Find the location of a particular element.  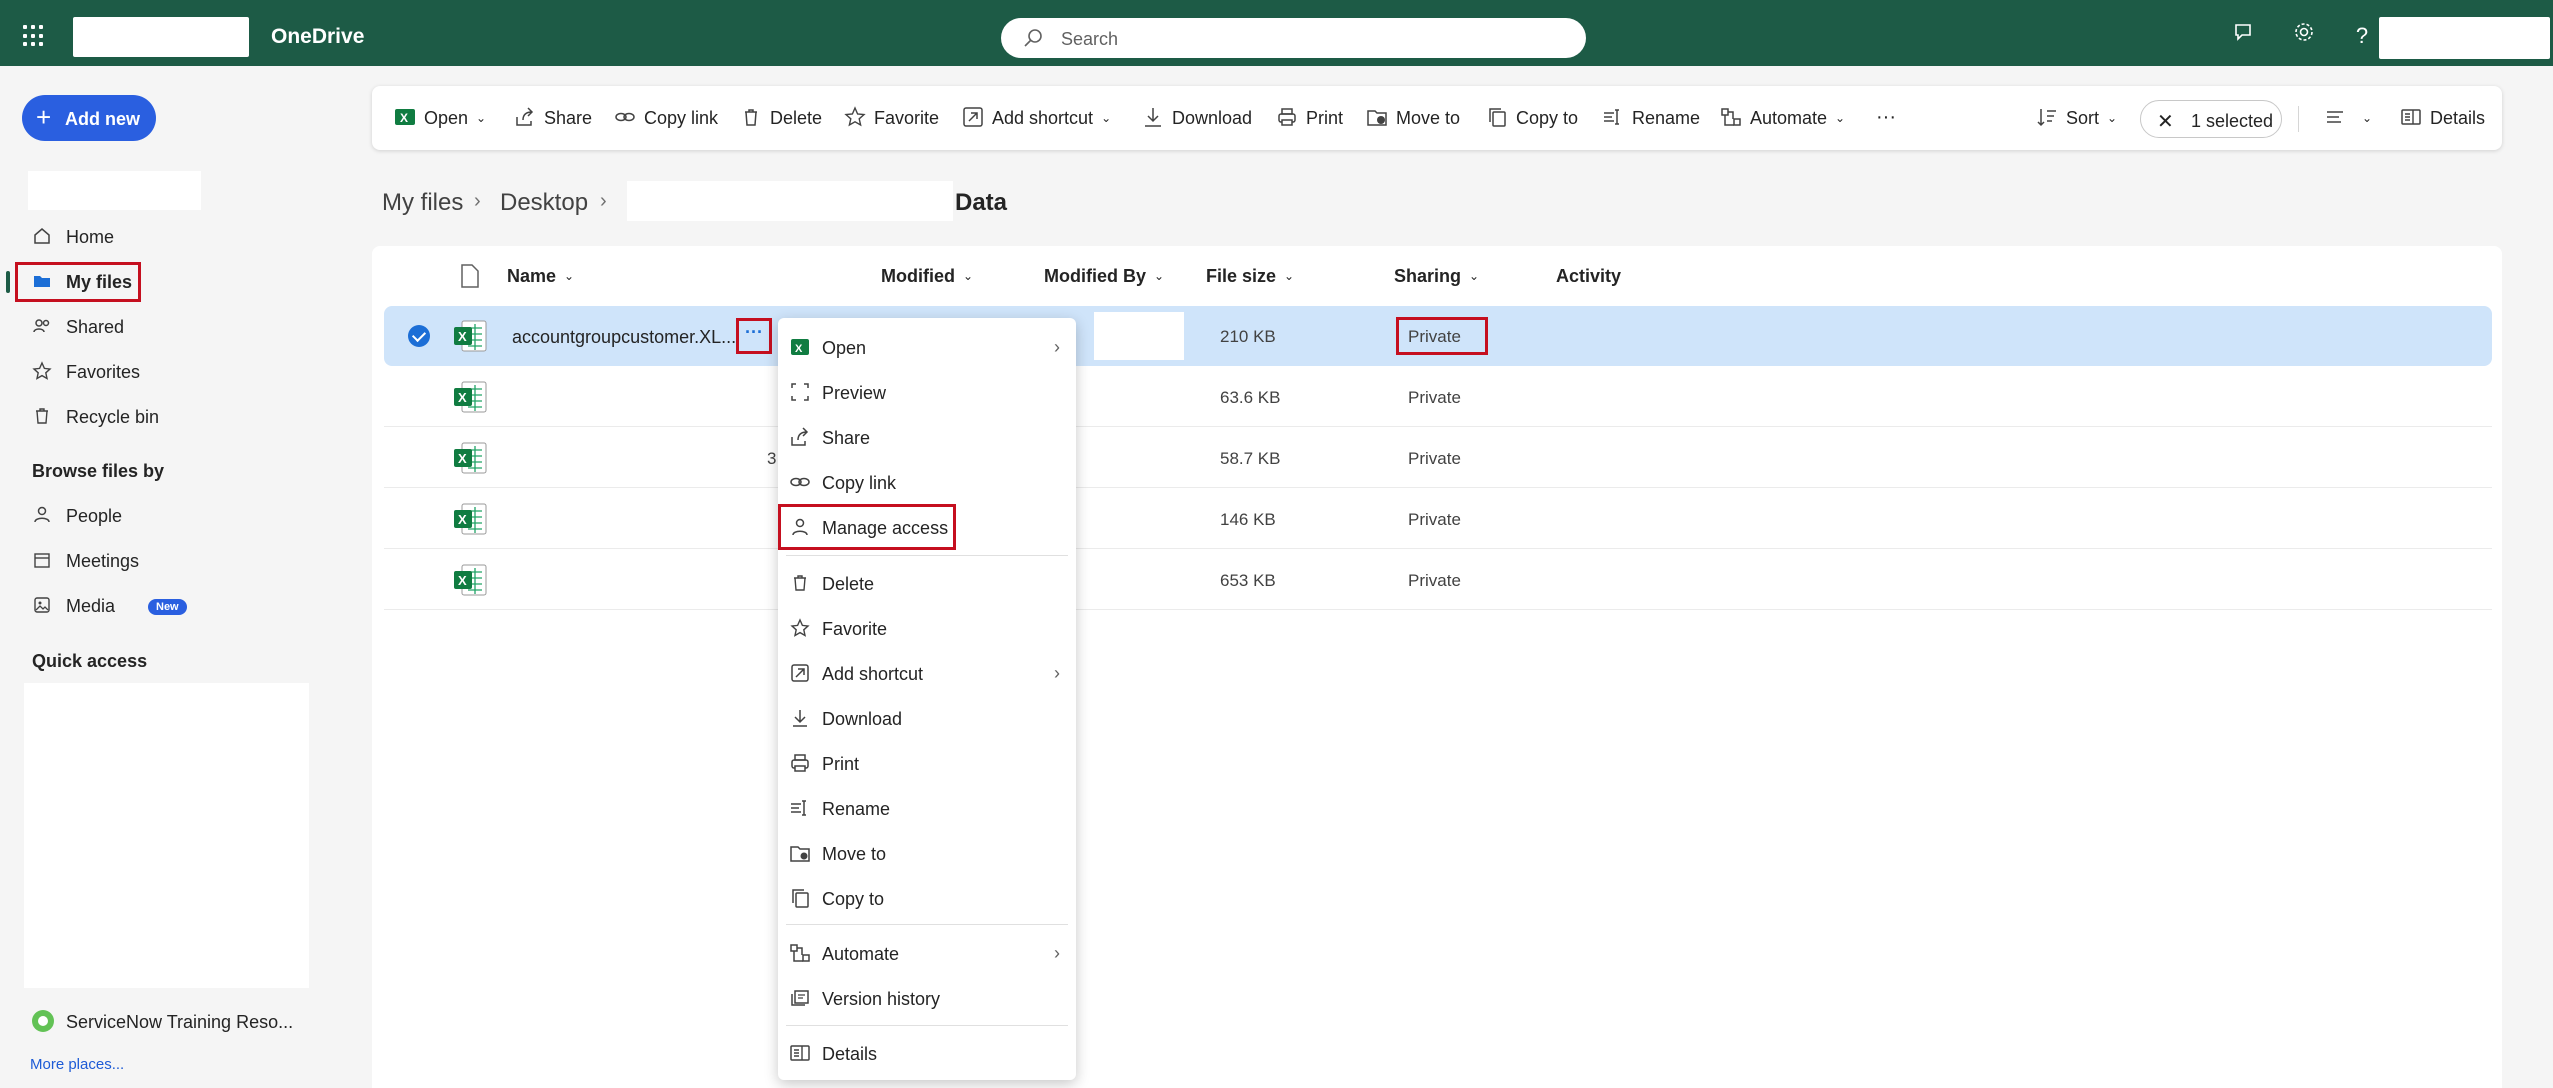

copy-link-button: Copy link is located at coordinates (666, 119).